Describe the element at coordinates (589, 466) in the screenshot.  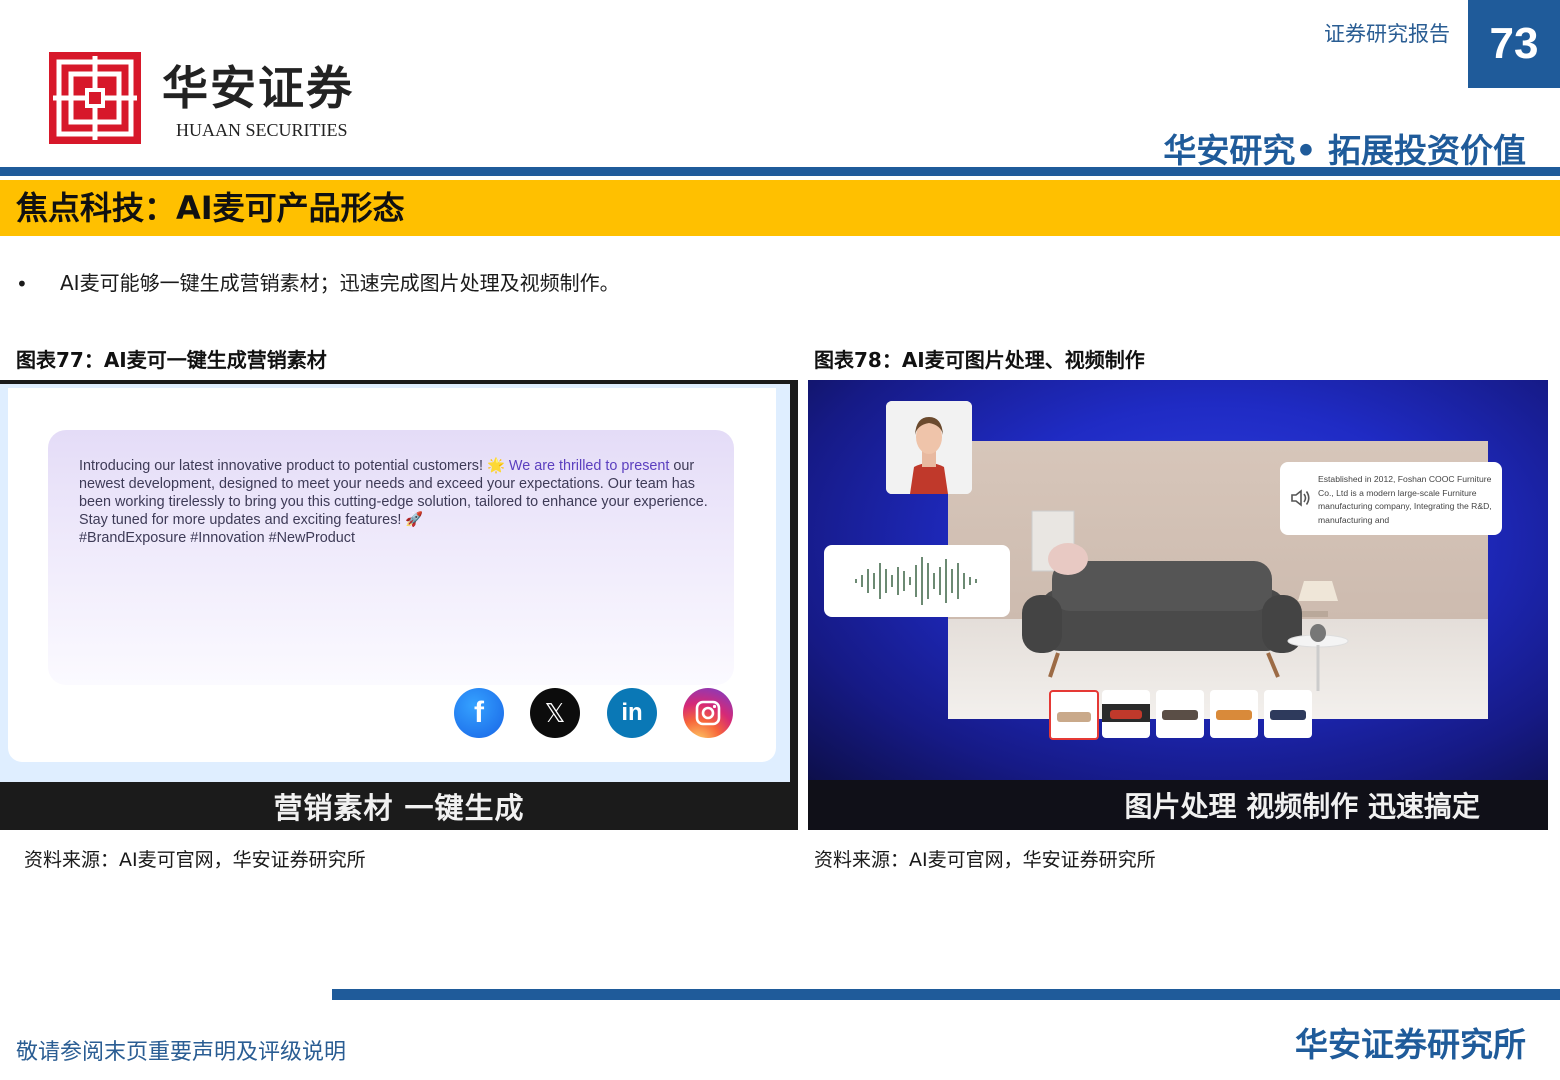
I see `post-copy-highlight: We are thrilled to present` at that location.